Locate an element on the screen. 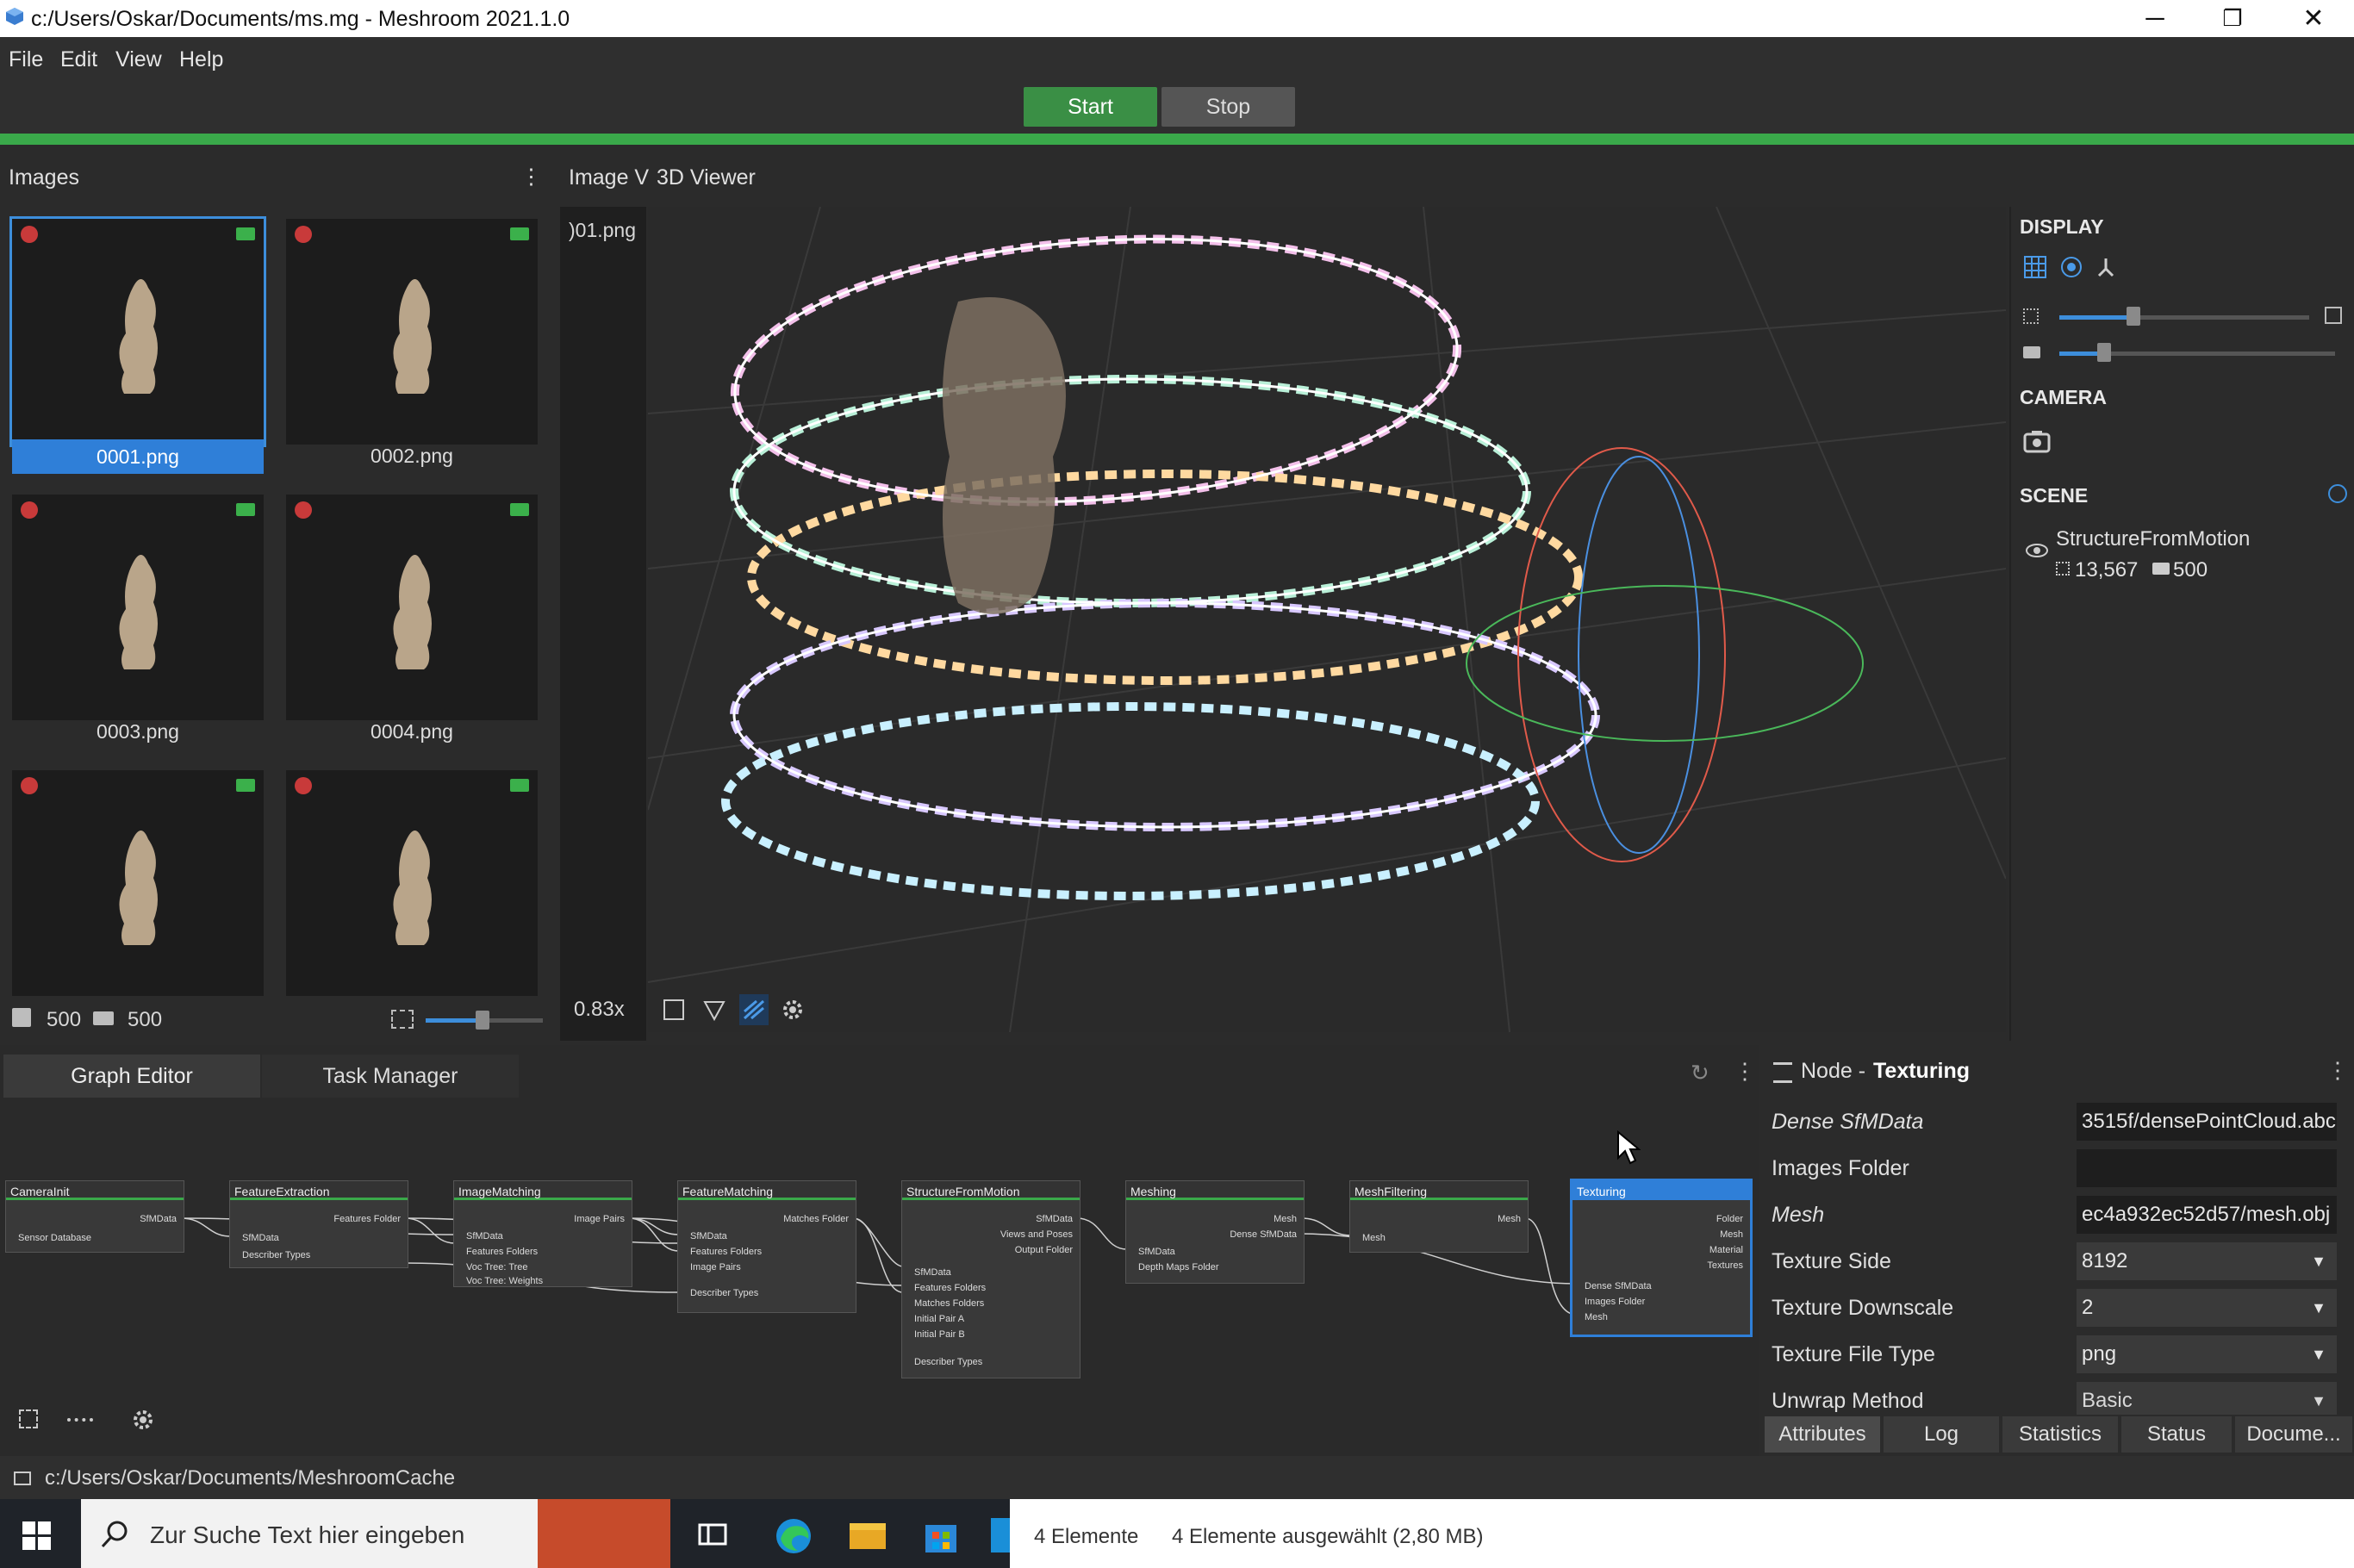 The height and width of the screenshot is (1568, 2354). tab-3d-viewer: 3D Viewer is located at coordinates (706, 178).